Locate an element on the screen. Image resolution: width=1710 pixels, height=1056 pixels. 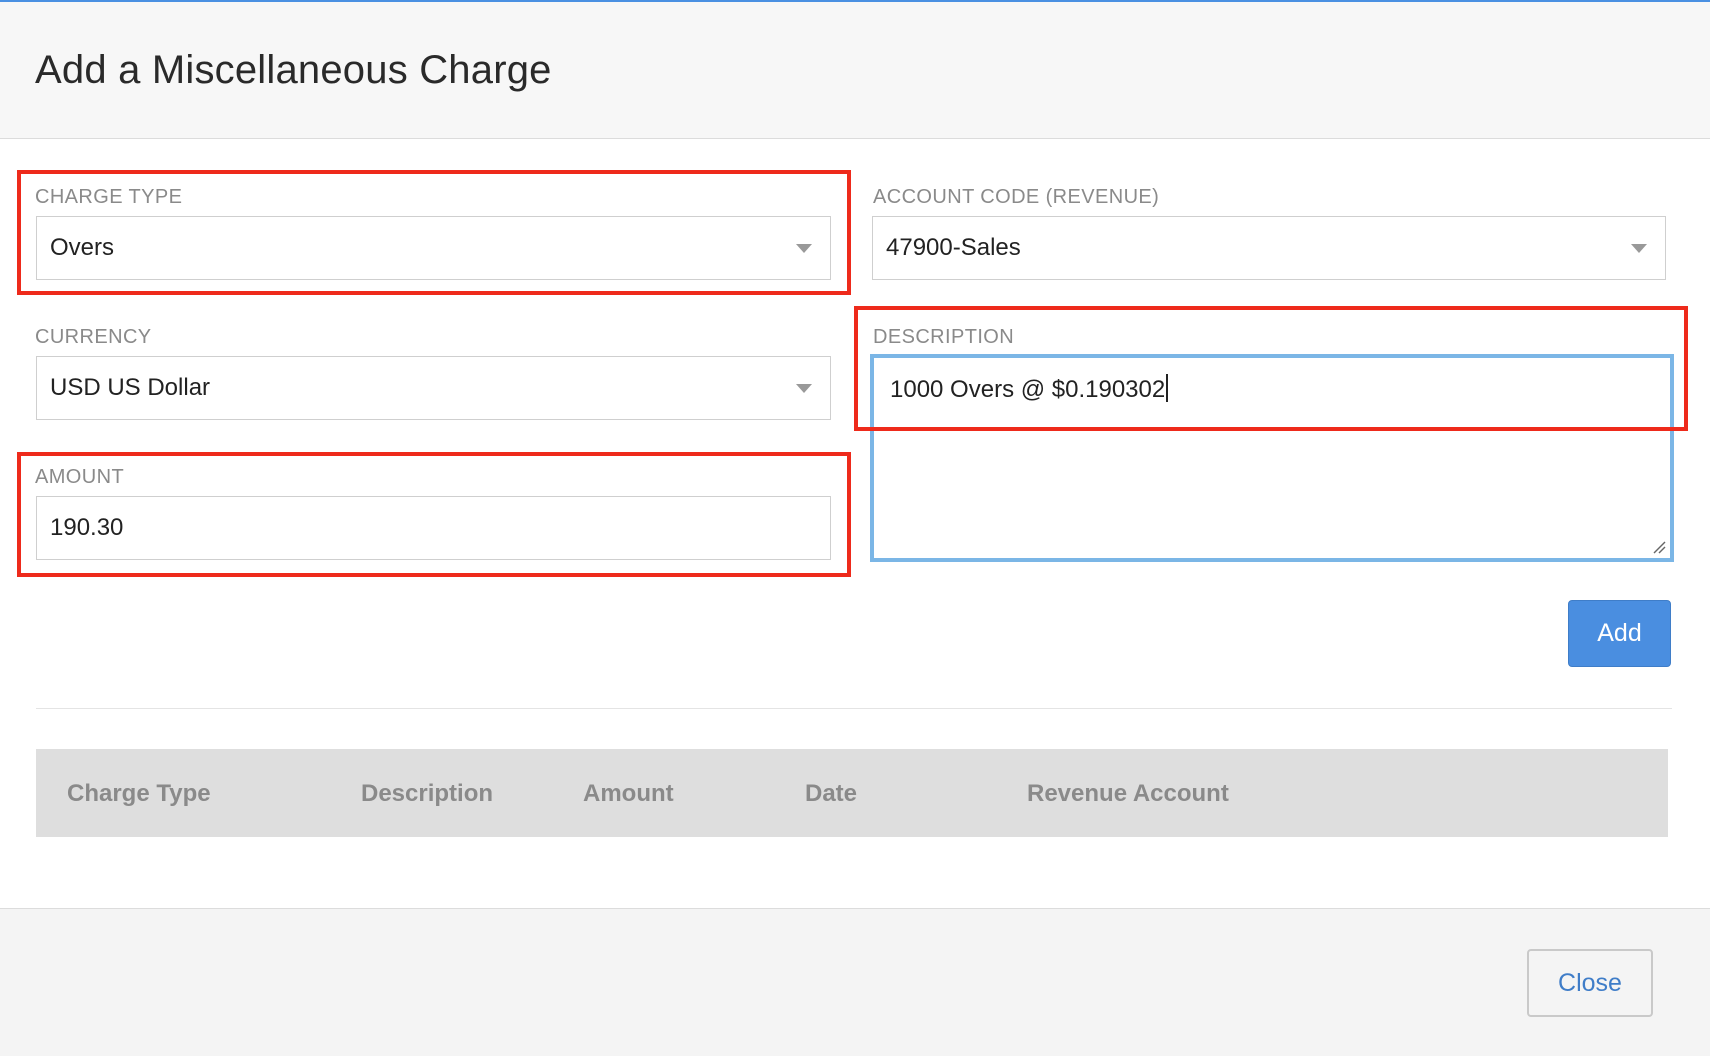
charge-type-label: CHARGE TYPE is located at coordinates (109, 197).